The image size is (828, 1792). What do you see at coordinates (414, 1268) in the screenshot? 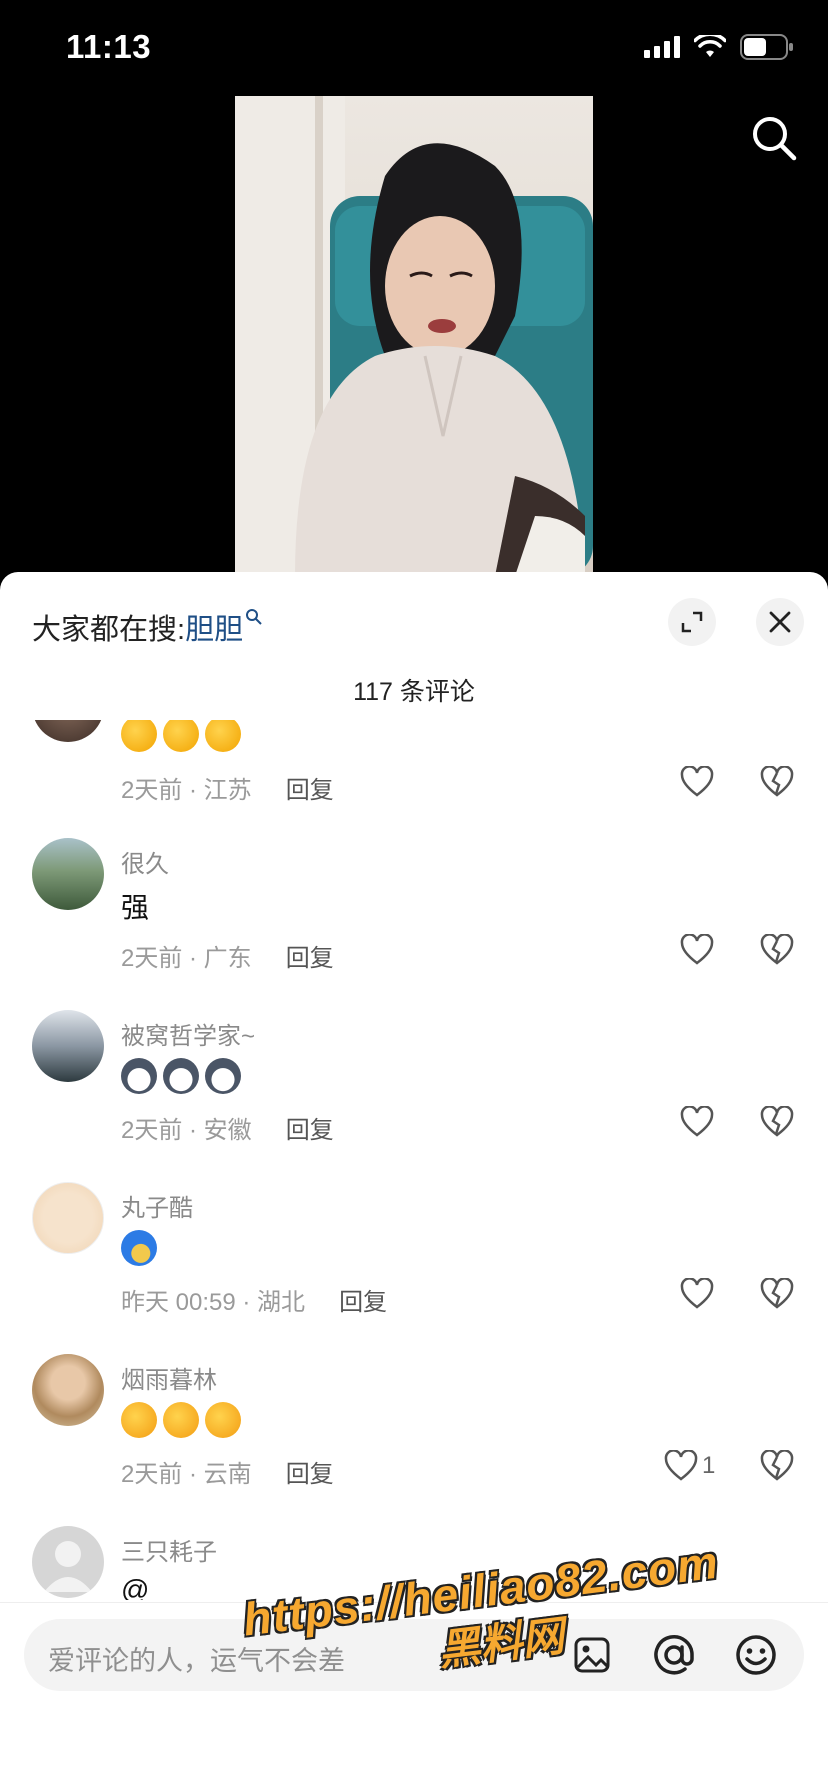
I see `comment-item: 丸子酷 昨天 00:59 · 湖北 回复` at bounding box center [414, 1268].